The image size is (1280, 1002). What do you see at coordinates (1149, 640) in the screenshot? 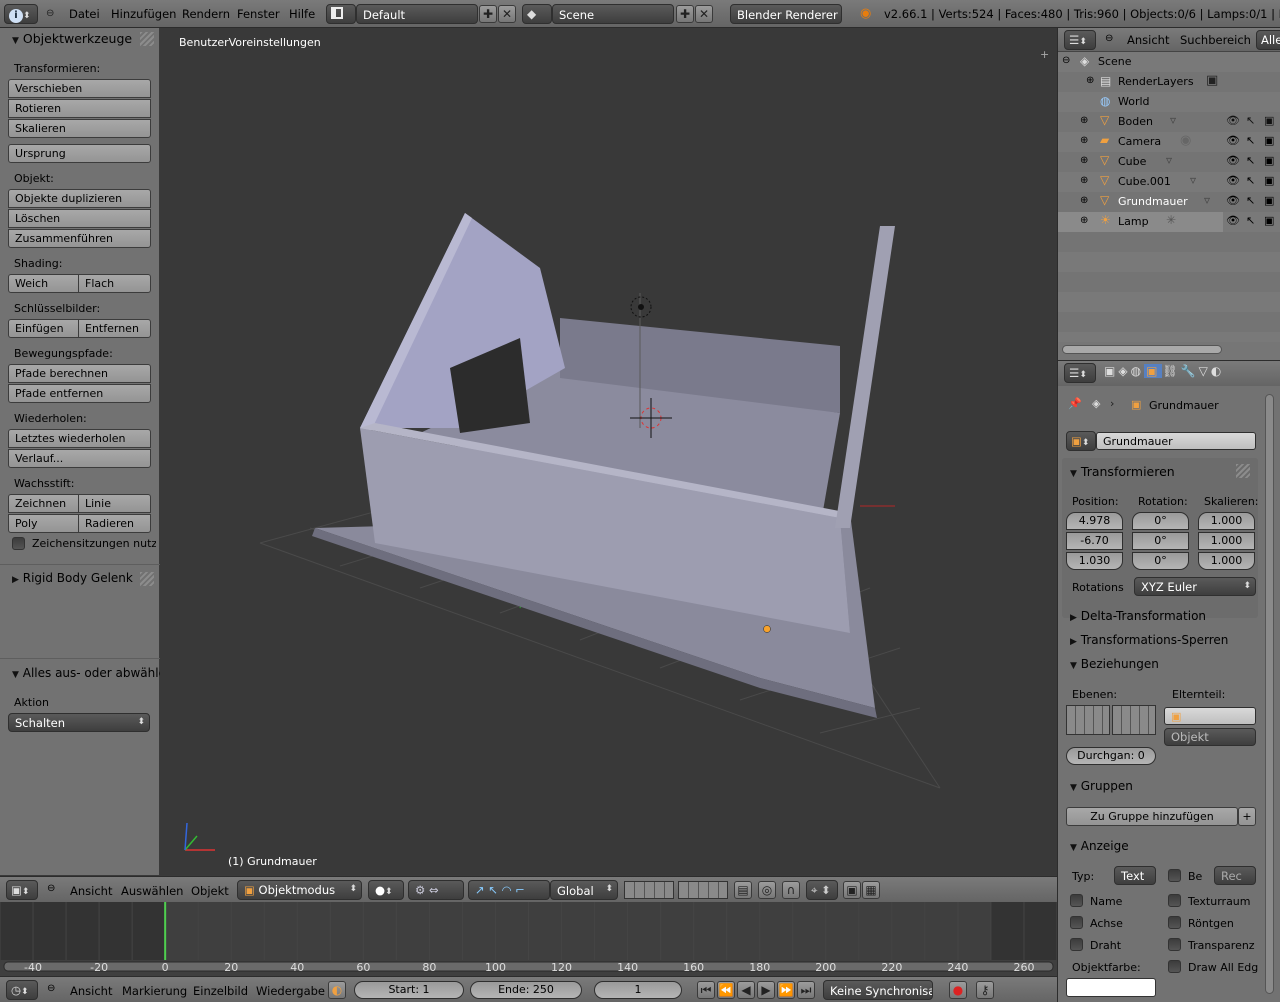
I see `transform-locks-header: ▶ Transformations-Sperren` at bounding box center [1149, 640].